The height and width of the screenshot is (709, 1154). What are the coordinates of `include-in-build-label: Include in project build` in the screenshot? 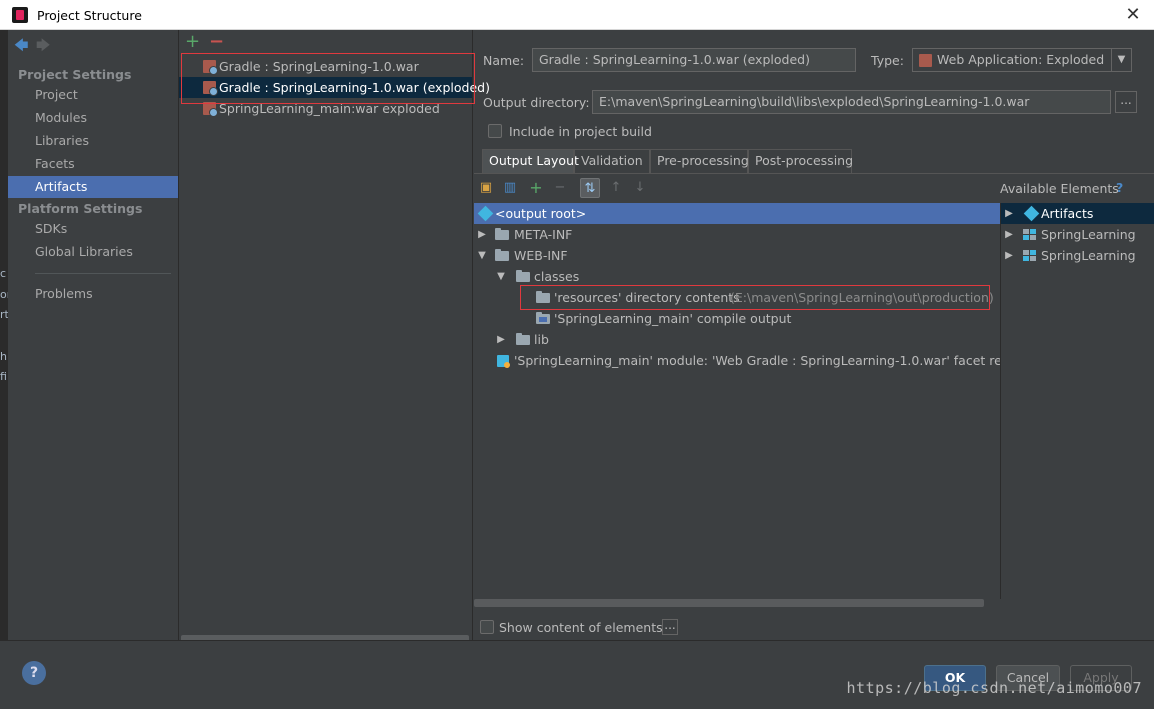 It's located at (580, 131).